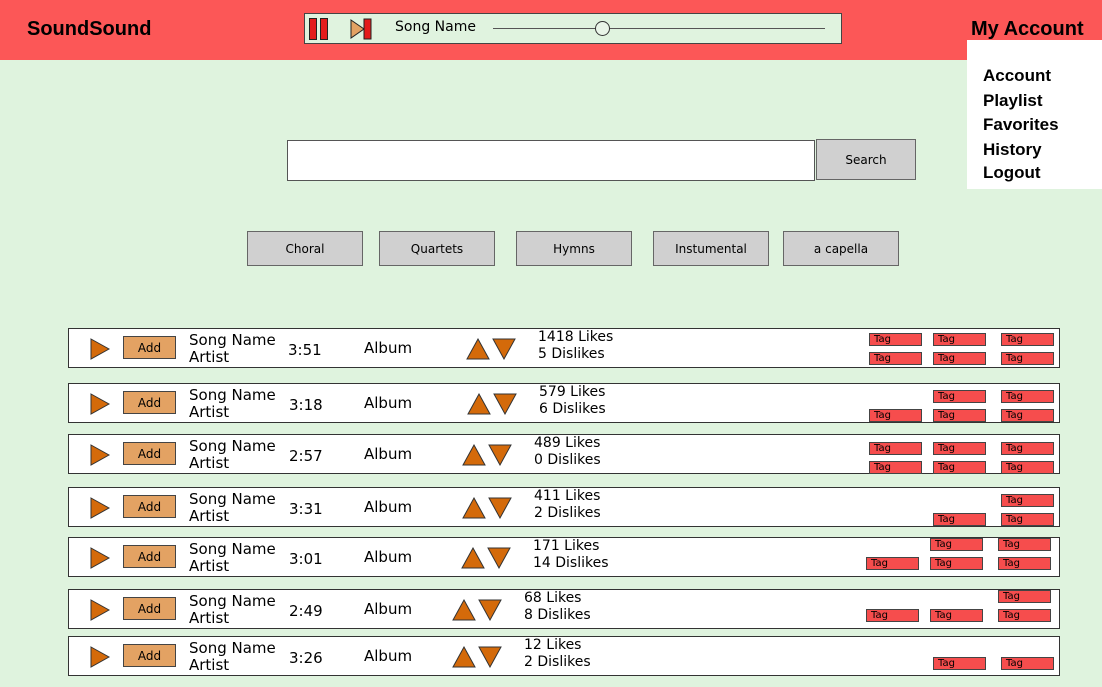  I want to click on song-duration: 3:51, so click(305, 350).